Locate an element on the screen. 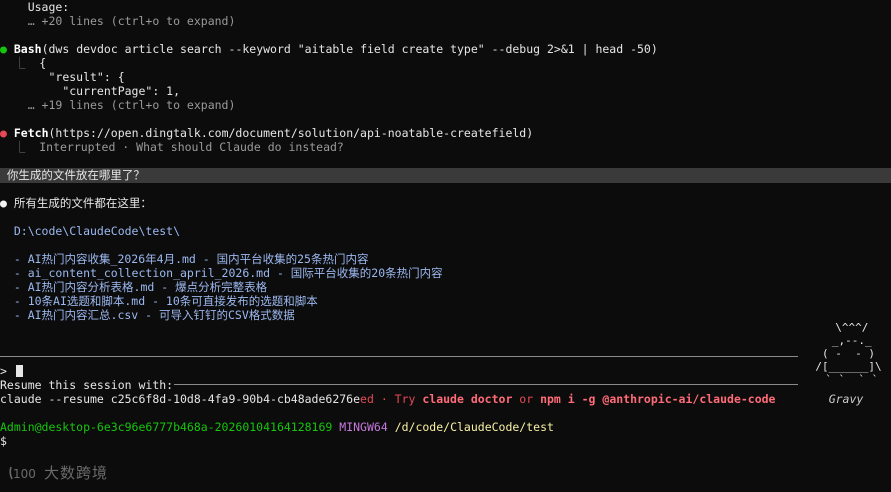 The image size is (891, 492). shell-env: MINGW64 is located at coordinates (363, 427).